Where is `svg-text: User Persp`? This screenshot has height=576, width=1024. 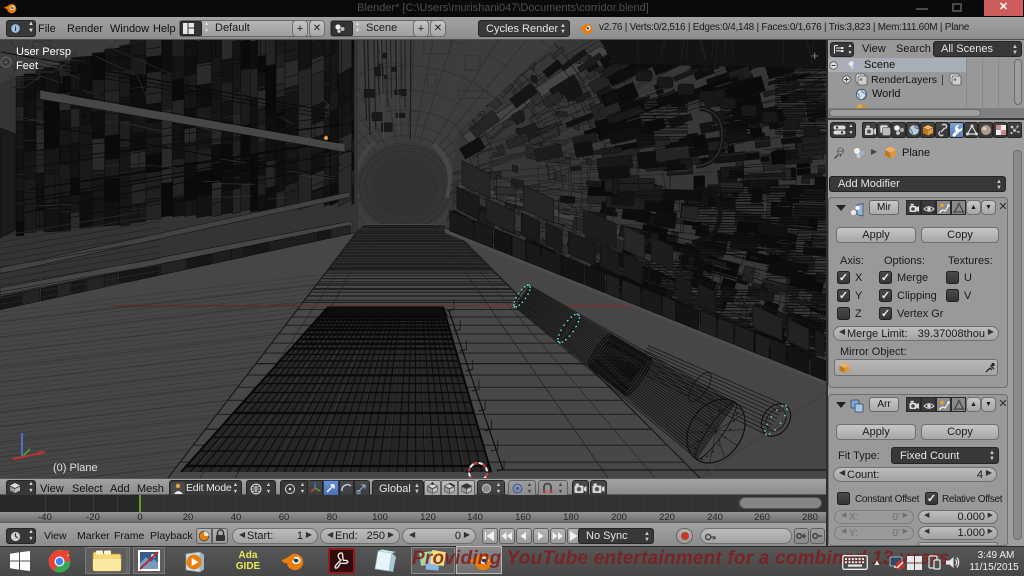 svg-text: User Persp is located at coordinates (43, 52).